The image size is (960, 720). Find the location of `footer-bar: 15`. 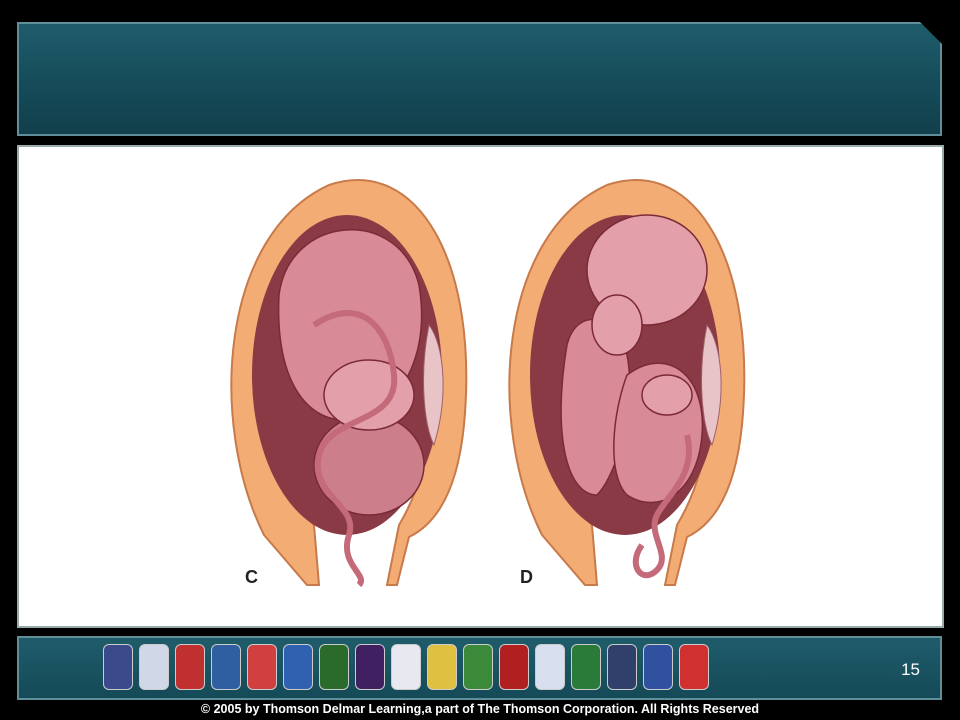

footer-bar: 15 is located at coordinates (479, 668).